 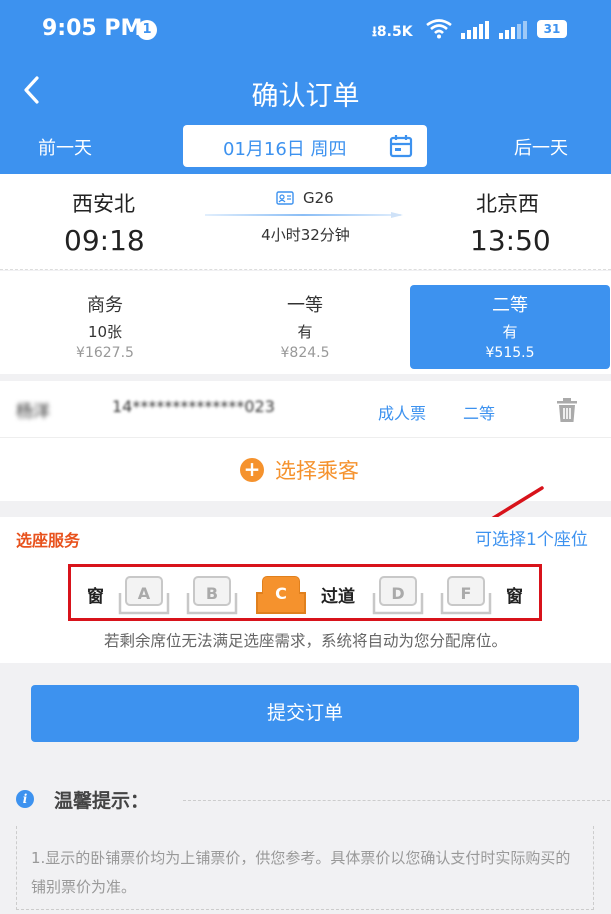 I want to click on seat-letter: D, so click(x=398, y=593).